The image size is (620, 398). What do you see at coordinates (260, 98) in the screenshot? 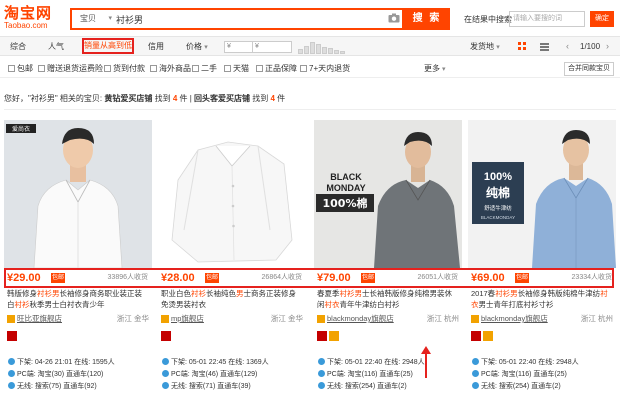
I see `hint-text: 找到` at bounding box center [260, 98].